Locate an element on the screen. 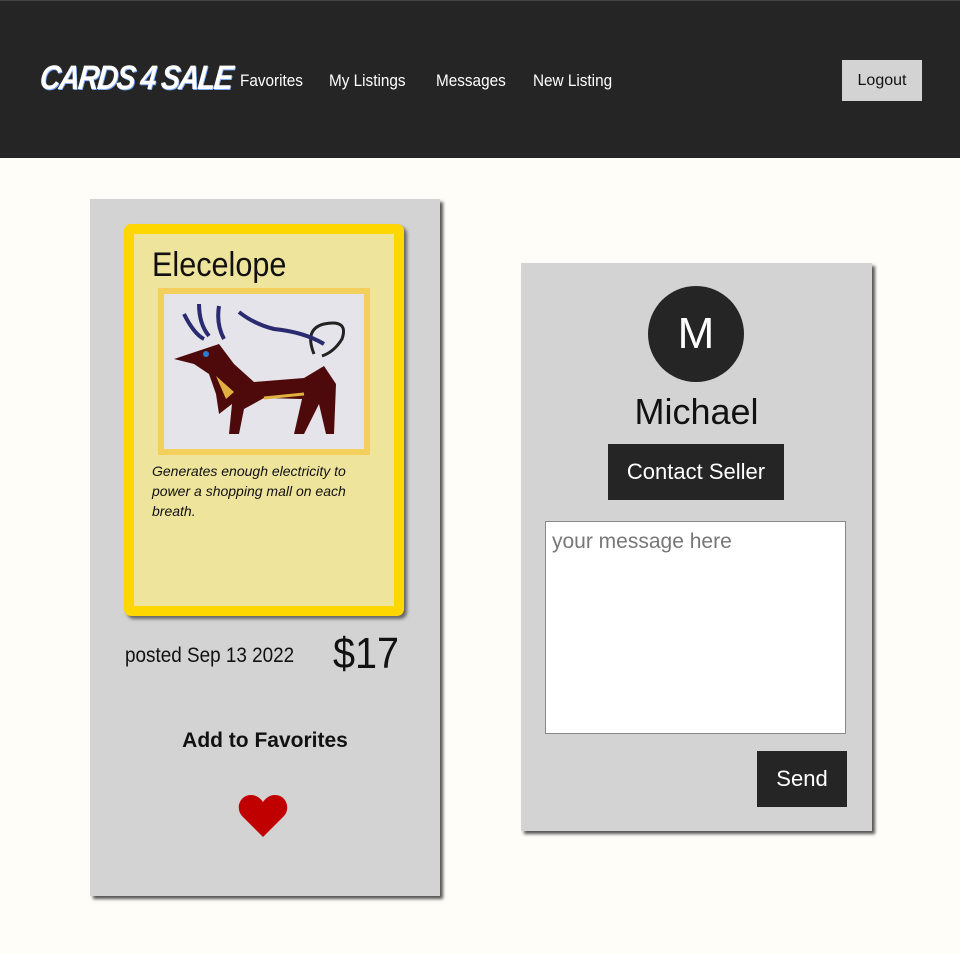 Image resolution: width=960 pixels, height=954 pixels. message-input is located at coordinates (695, 627).